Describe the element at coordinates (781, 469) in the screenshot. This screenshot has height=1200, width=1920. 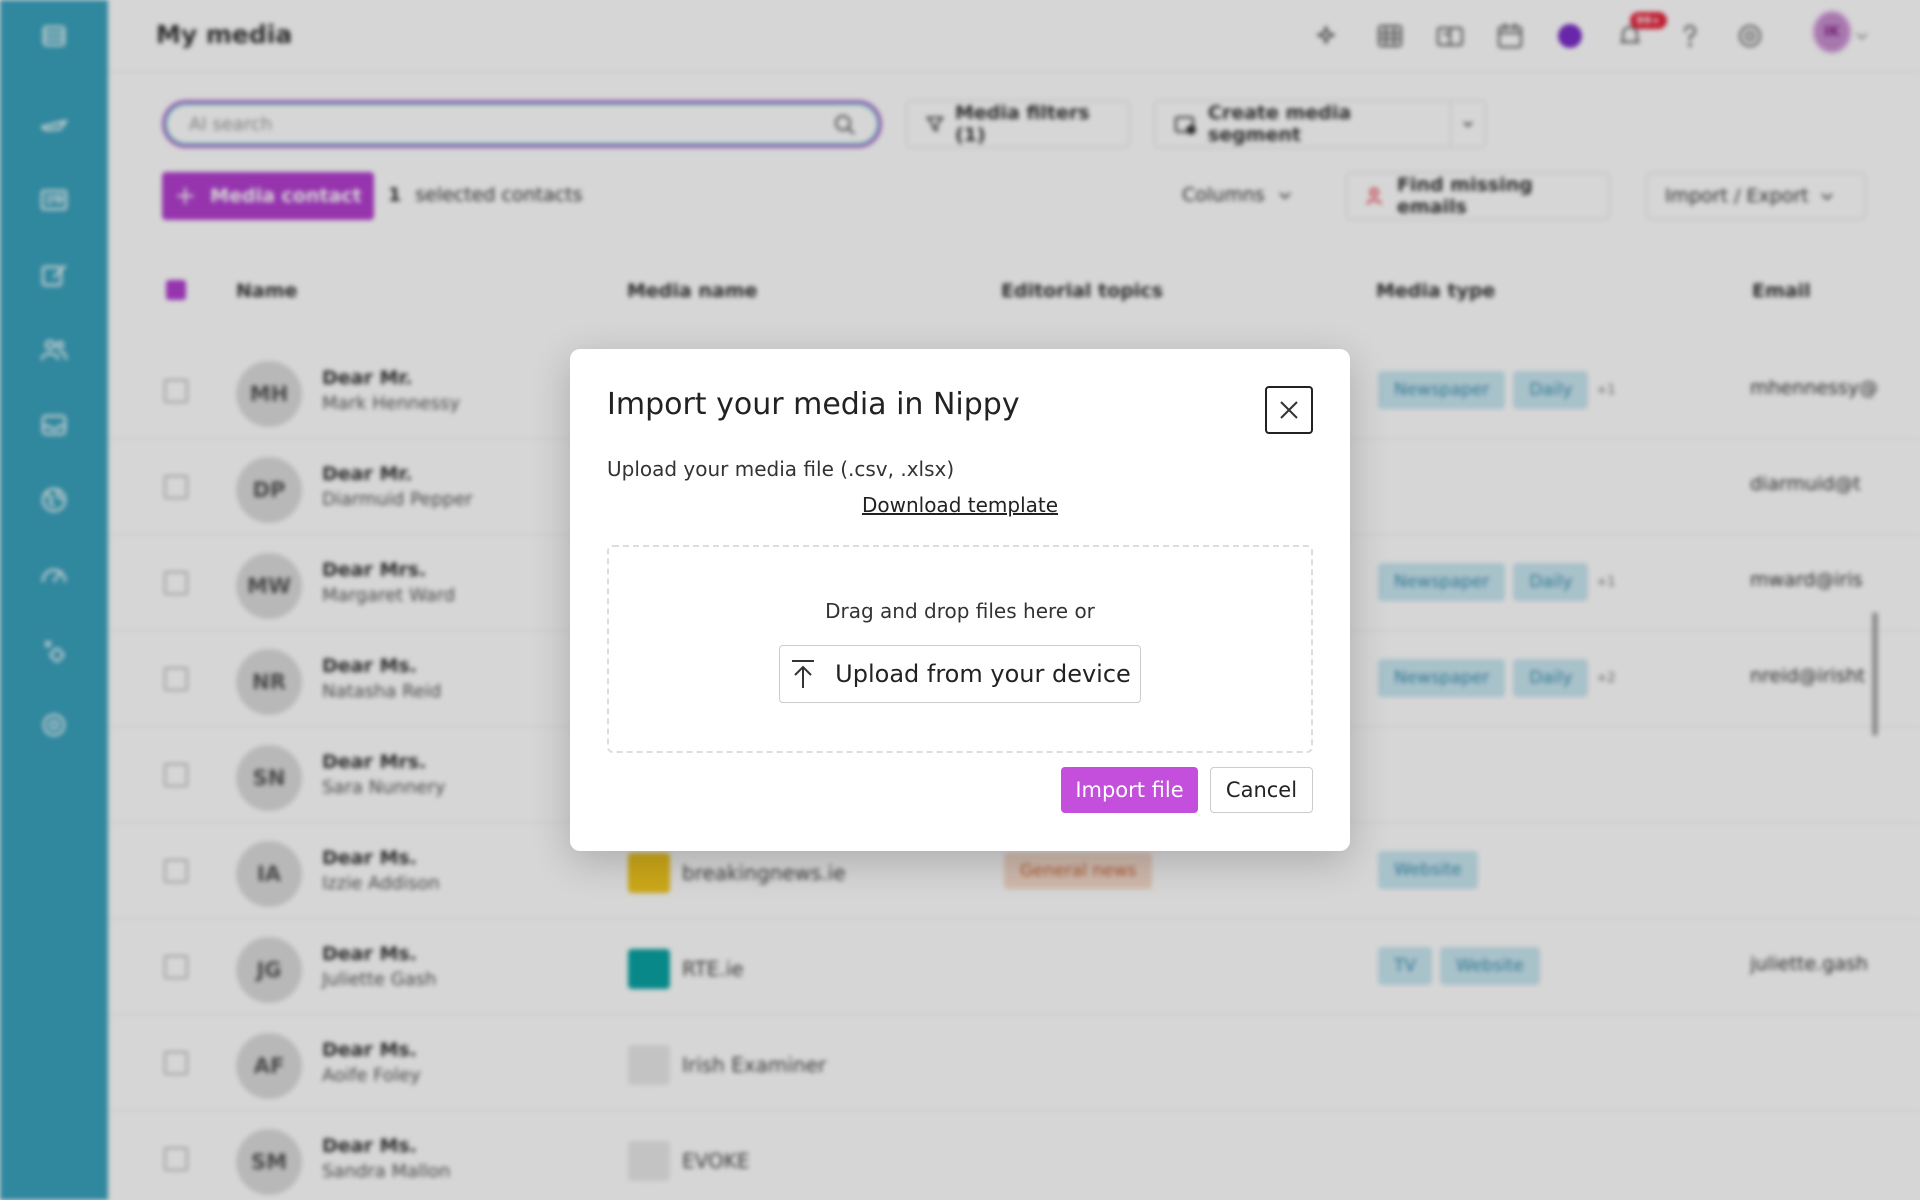
I see `upload-instructions: Upload your media file (.csv, .xlsx)` at that location.